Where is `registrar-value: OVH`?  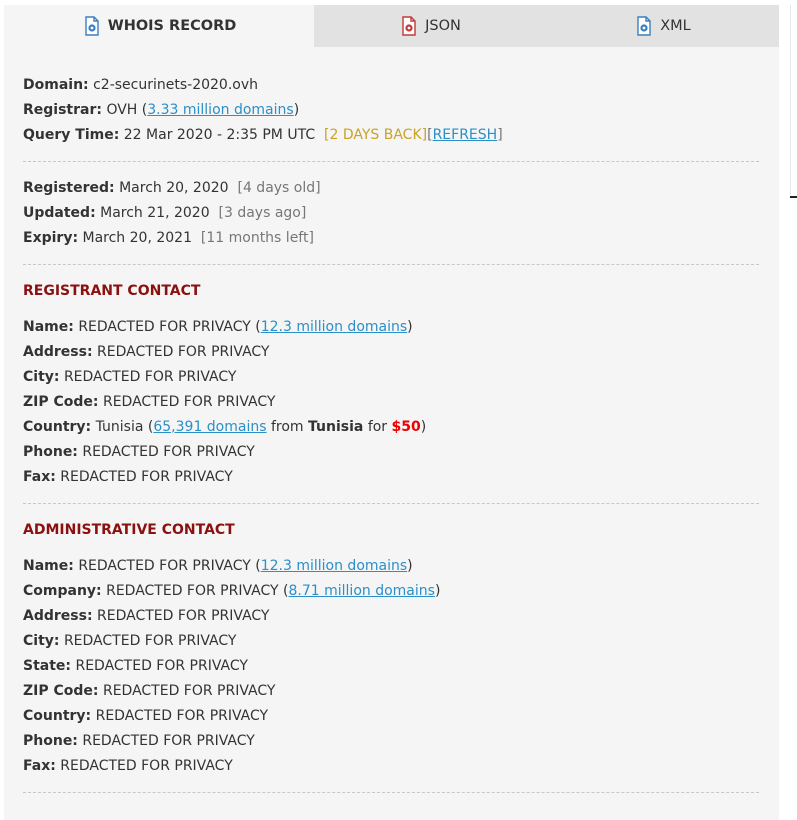
registrar-value: OVH is located at coordinates (122, 110).